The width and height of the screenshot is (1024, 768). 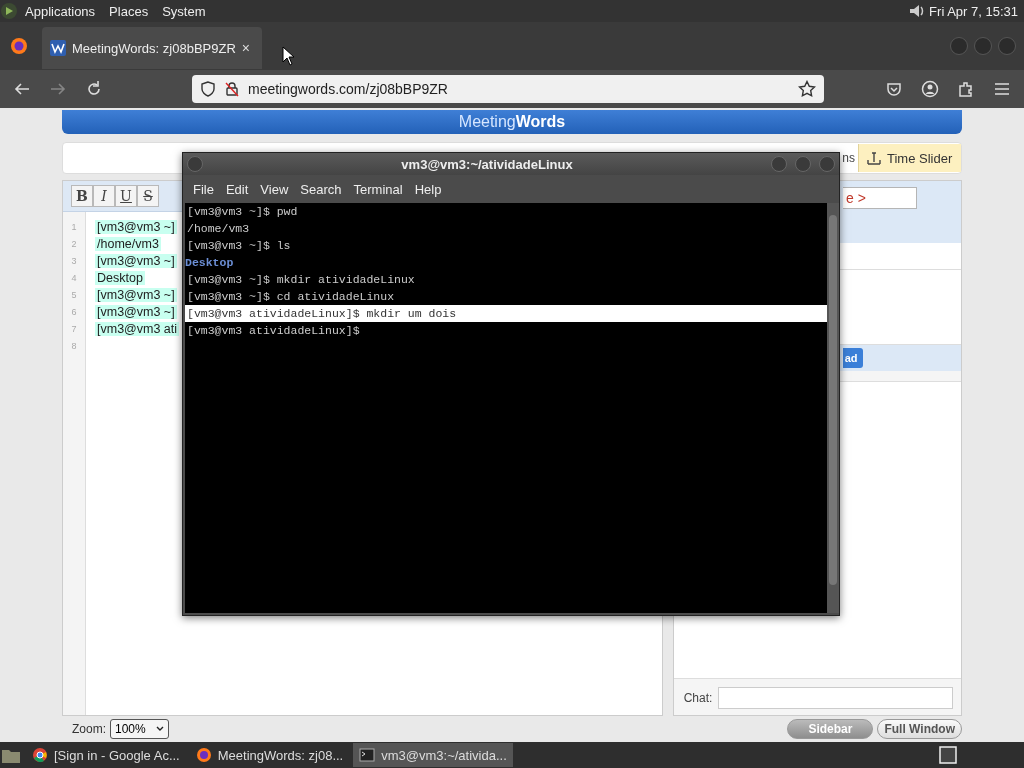 I want to click on window-title: vm3@vm3:~/atividadeLinux, so click(x=487, y=164).